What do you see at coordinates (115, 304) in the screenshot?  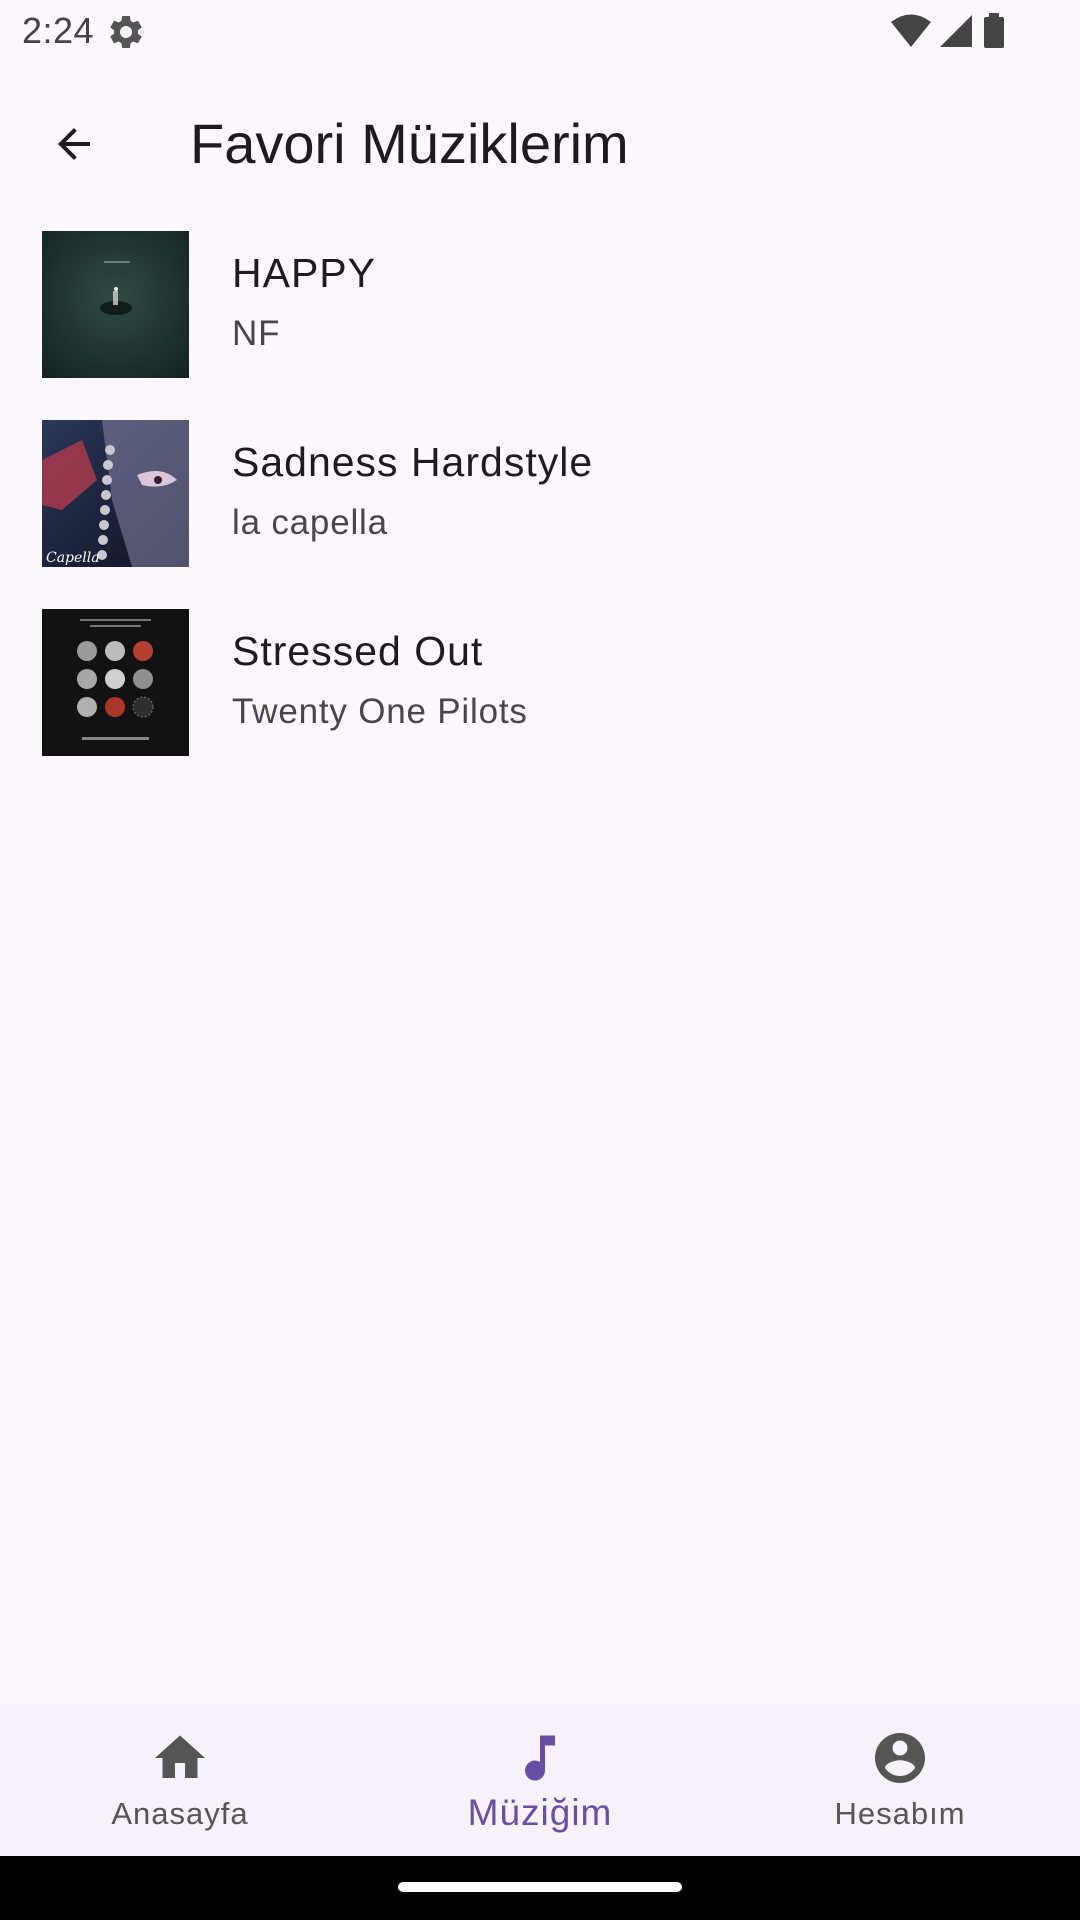 I see `album-cover-happy` at bounding box center [115, 304].